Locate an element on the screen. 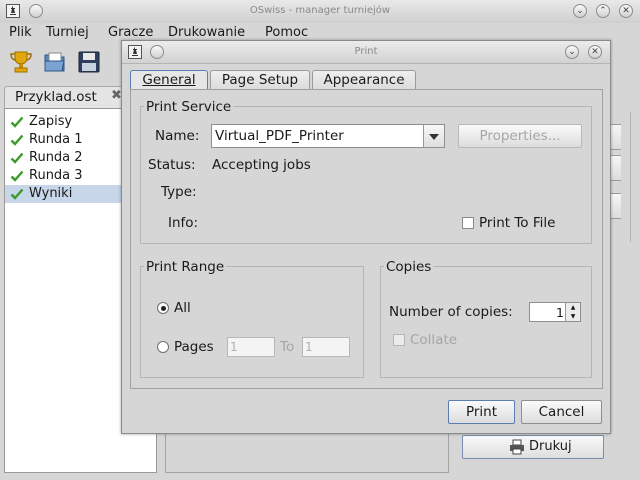 The image size is (640, 480). tab-general: General is located at coordinates (169, 80).